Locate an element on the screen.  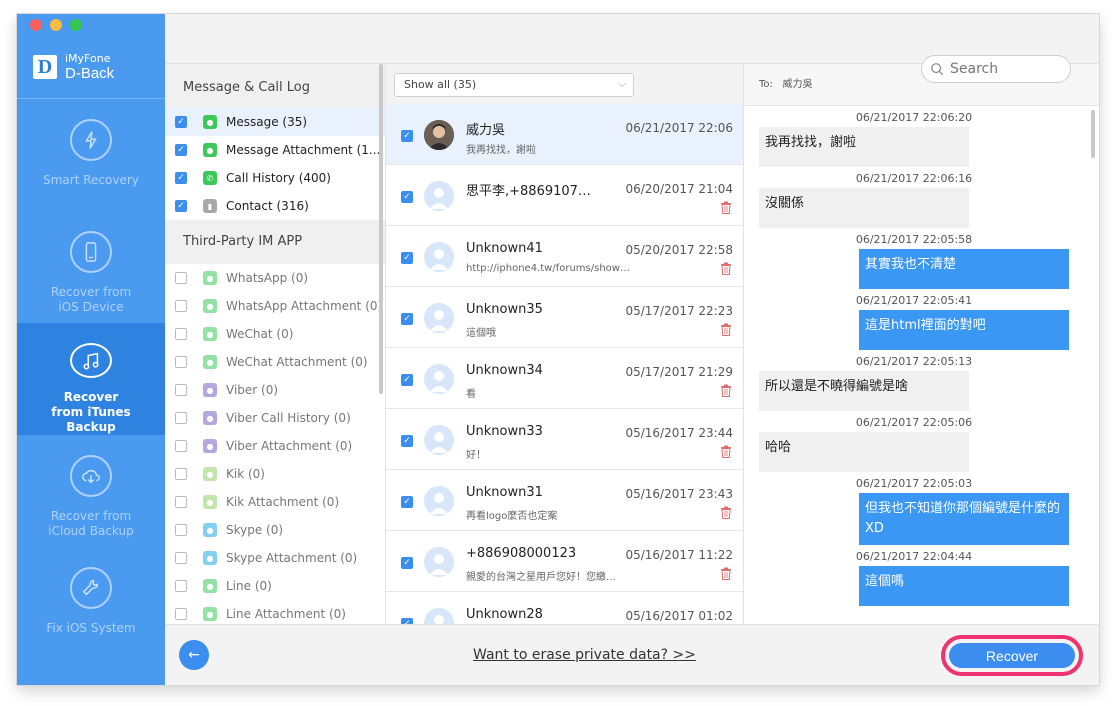
recipient-label: To: is located at coordinates (766, 84).